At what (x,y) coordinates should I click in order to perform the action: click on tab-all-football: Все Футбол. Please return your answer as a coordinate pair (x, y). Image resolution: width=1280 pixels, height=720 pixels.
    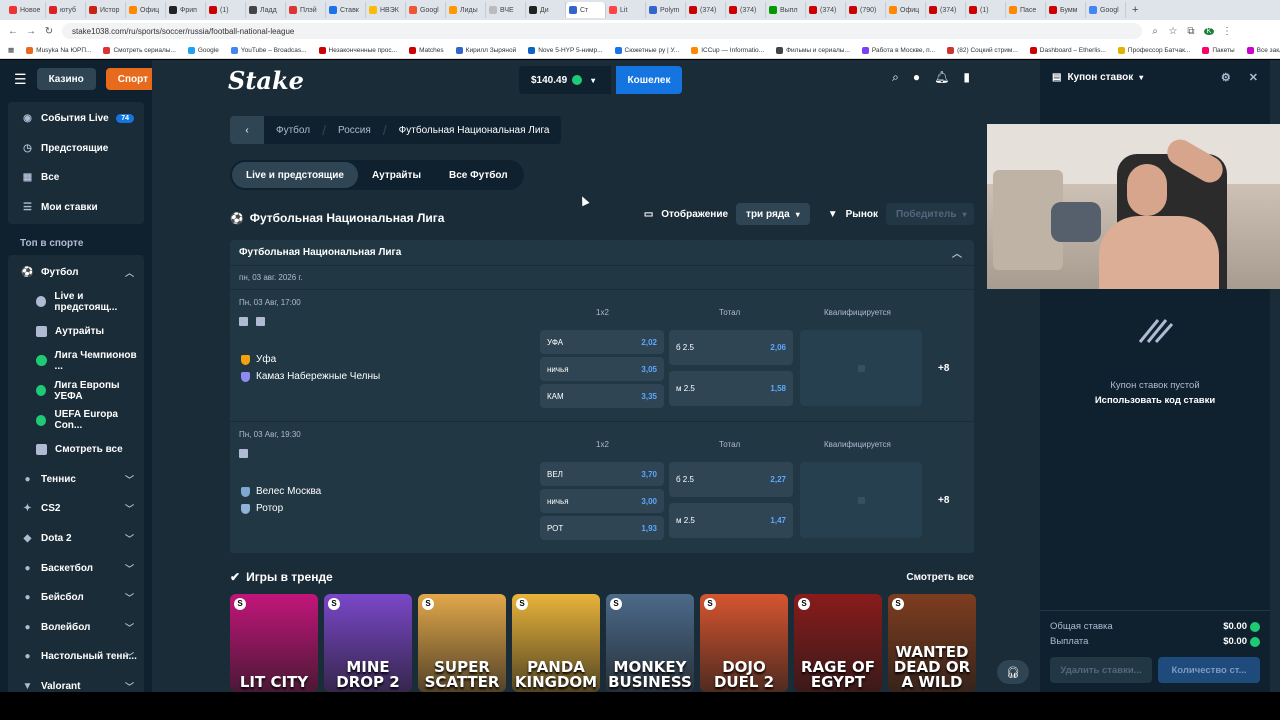
    Looking at the image, I should click on (478, 175).